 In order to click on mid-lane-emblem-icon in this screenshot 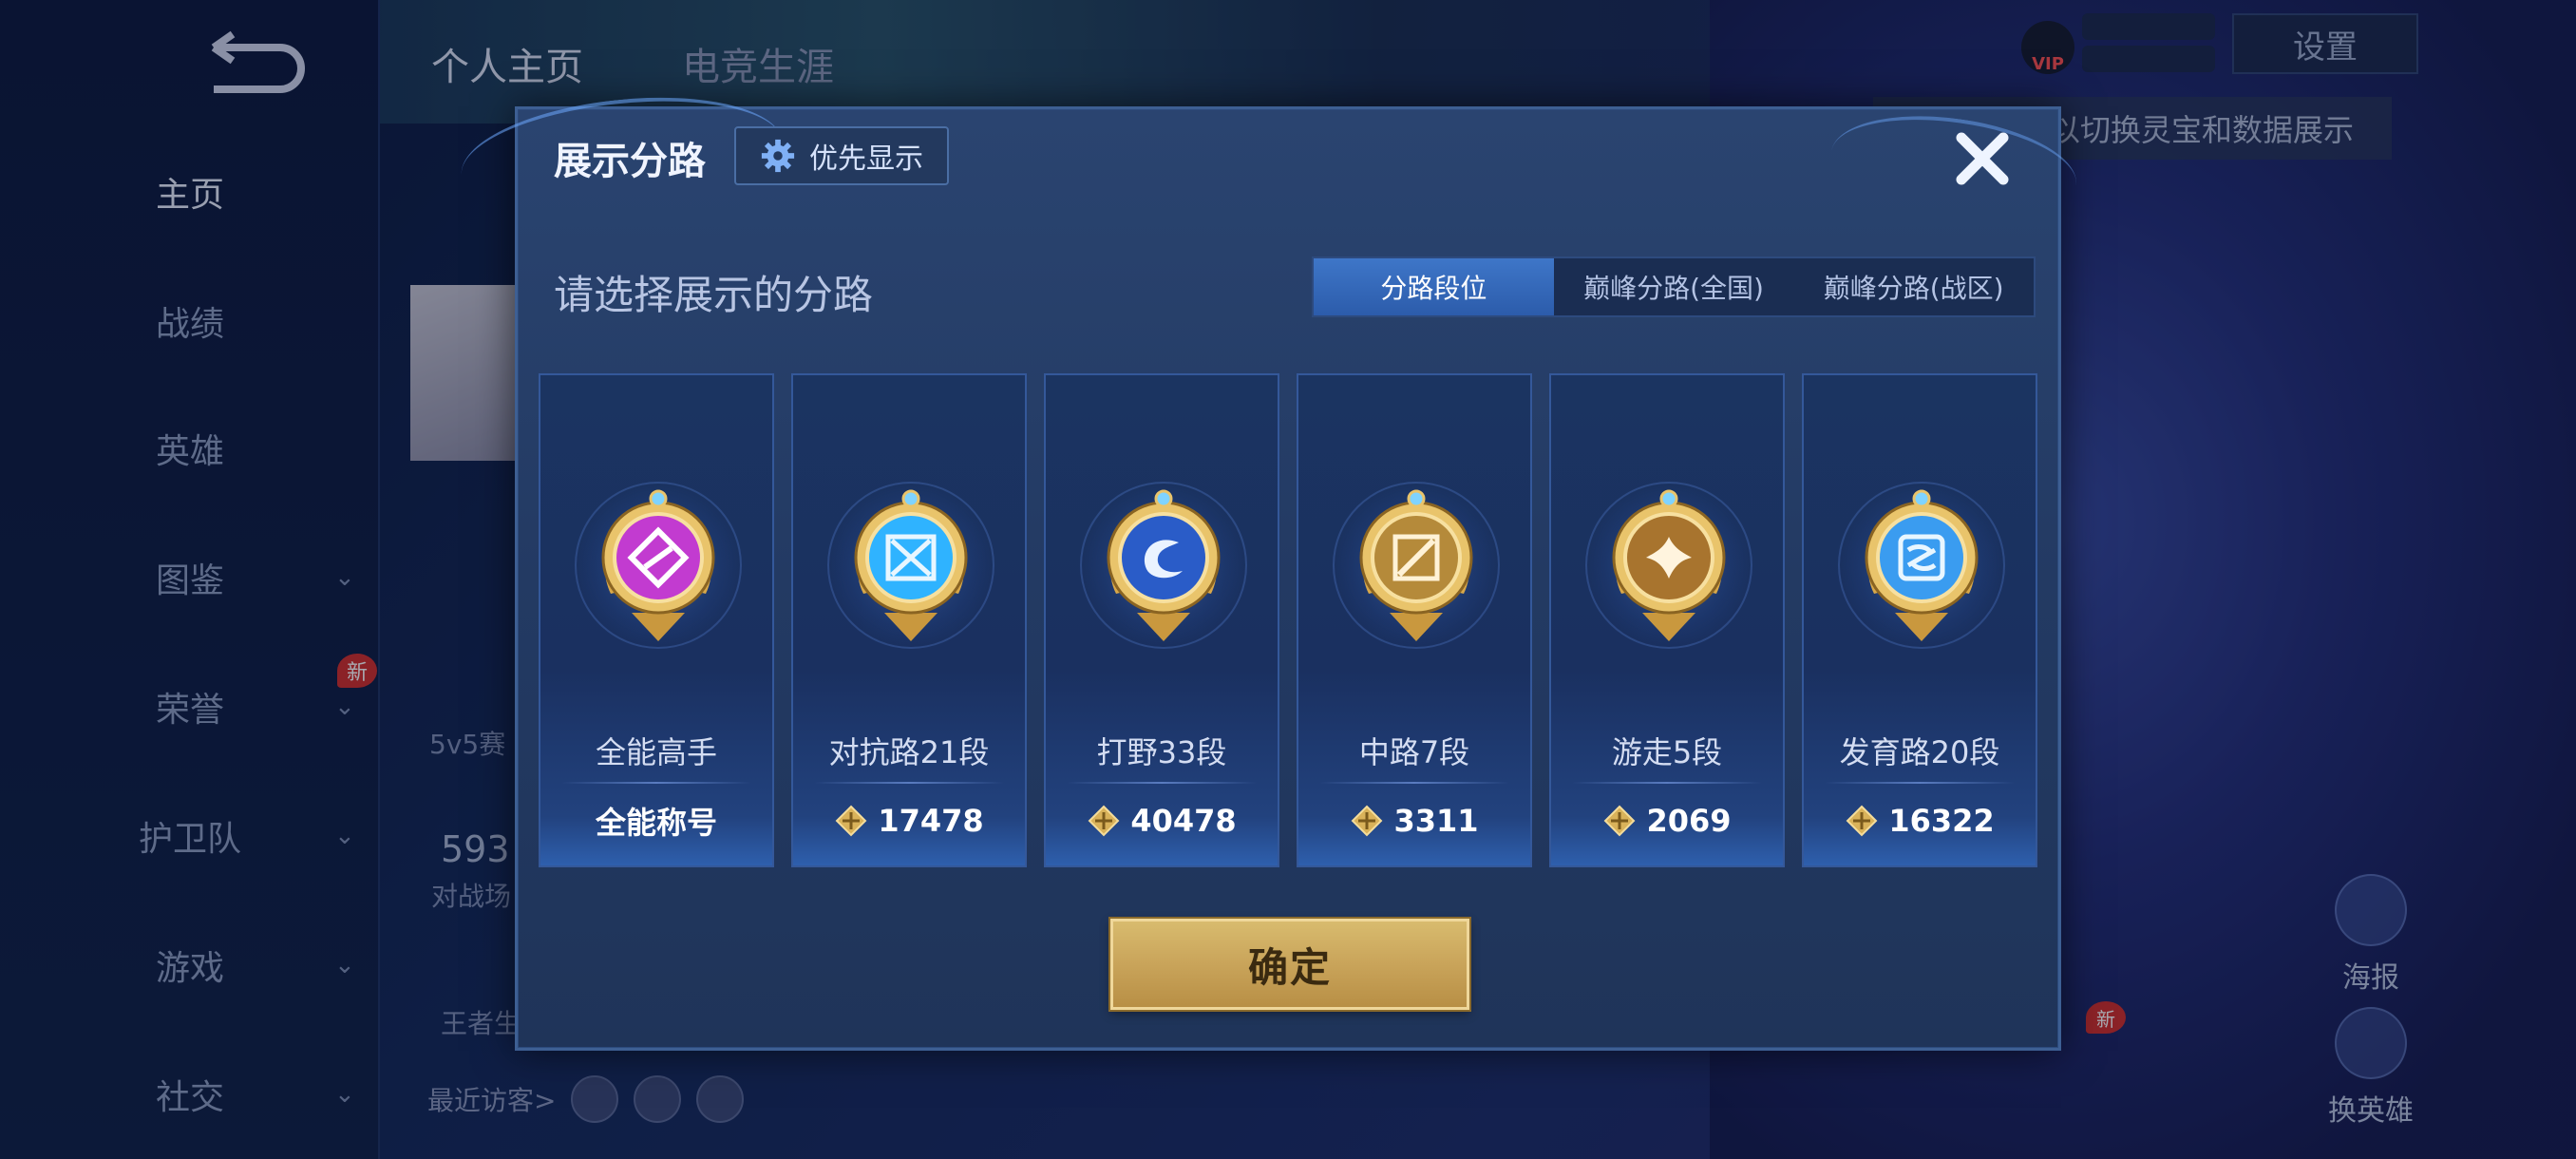, I will do `click(1416, 565)`.